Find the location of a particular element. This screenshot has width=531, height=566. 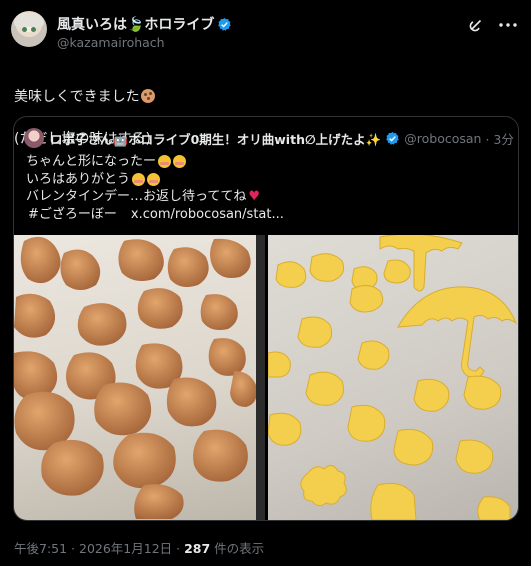

tweet-footer: 午後7:51 · 2026年1月12日 · 287 件の表示 is located at coordinates (139, 547).